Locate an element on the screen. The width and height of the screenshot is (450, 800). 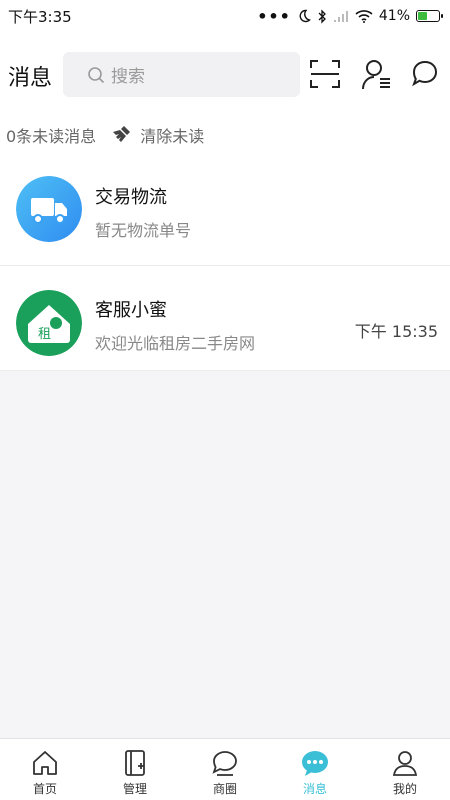
avatar is located at coordinates (49, 209).